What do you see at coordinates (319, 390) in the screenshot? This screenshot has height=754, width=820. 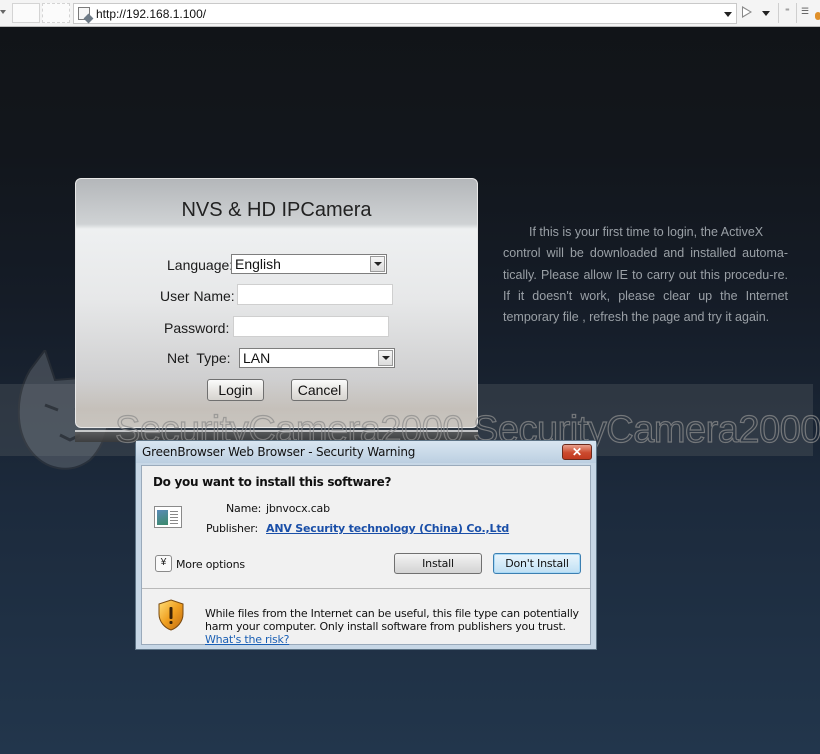 I see `cancel-button: Cancel` at bounding box center [319, 390].